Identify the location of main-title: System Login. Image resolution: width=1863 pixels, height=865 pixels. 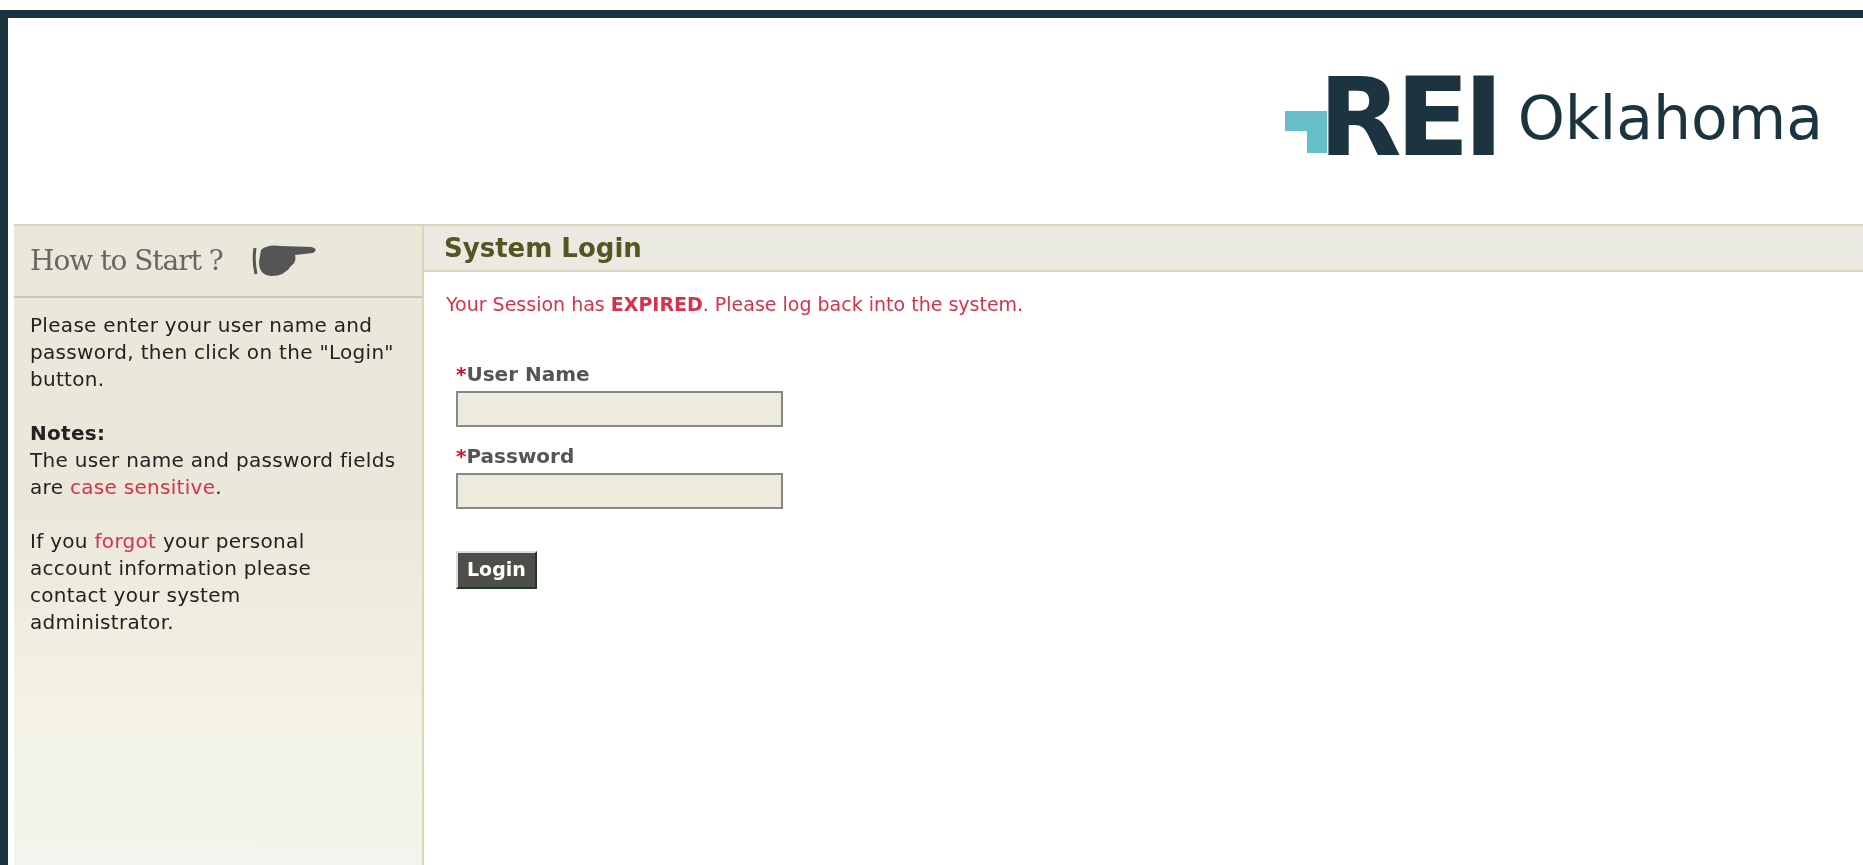
(543, 248).